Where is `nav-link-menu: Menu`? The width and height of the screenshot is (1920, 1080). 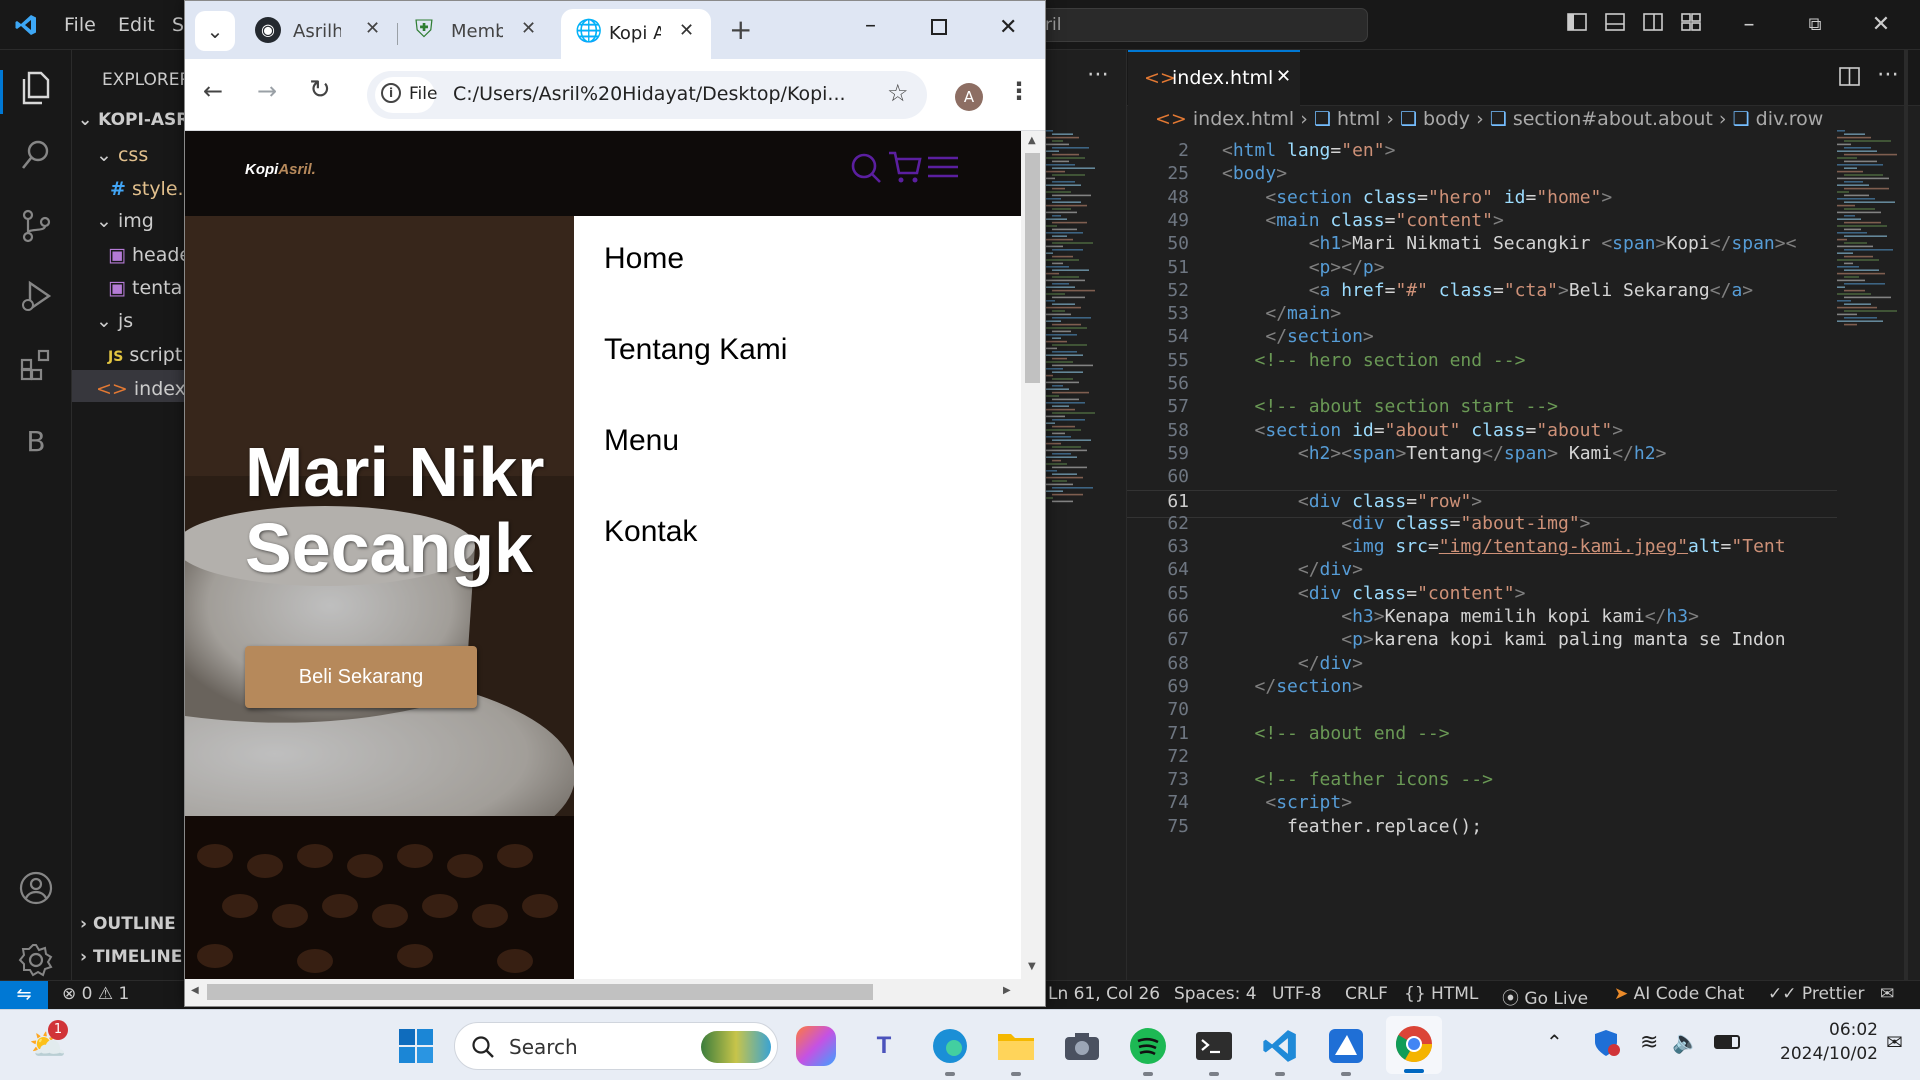 nav-link-menu: Menu is located at coordinates (641, 441).